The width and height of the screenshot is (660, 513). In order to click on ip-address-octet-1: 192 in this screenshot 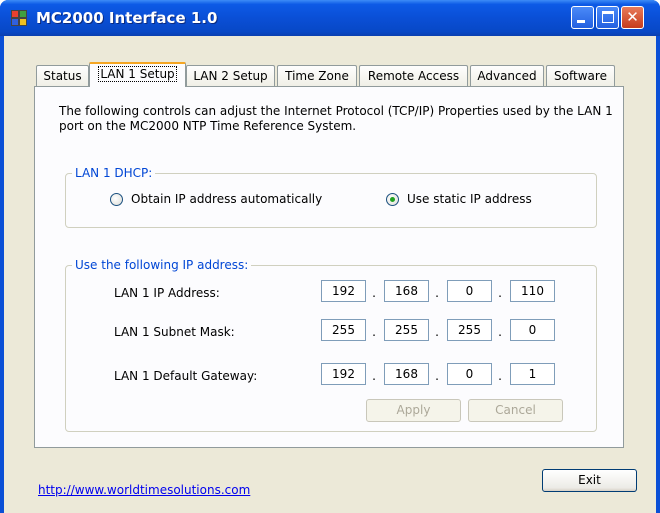, I will do `click(343, 291)`.